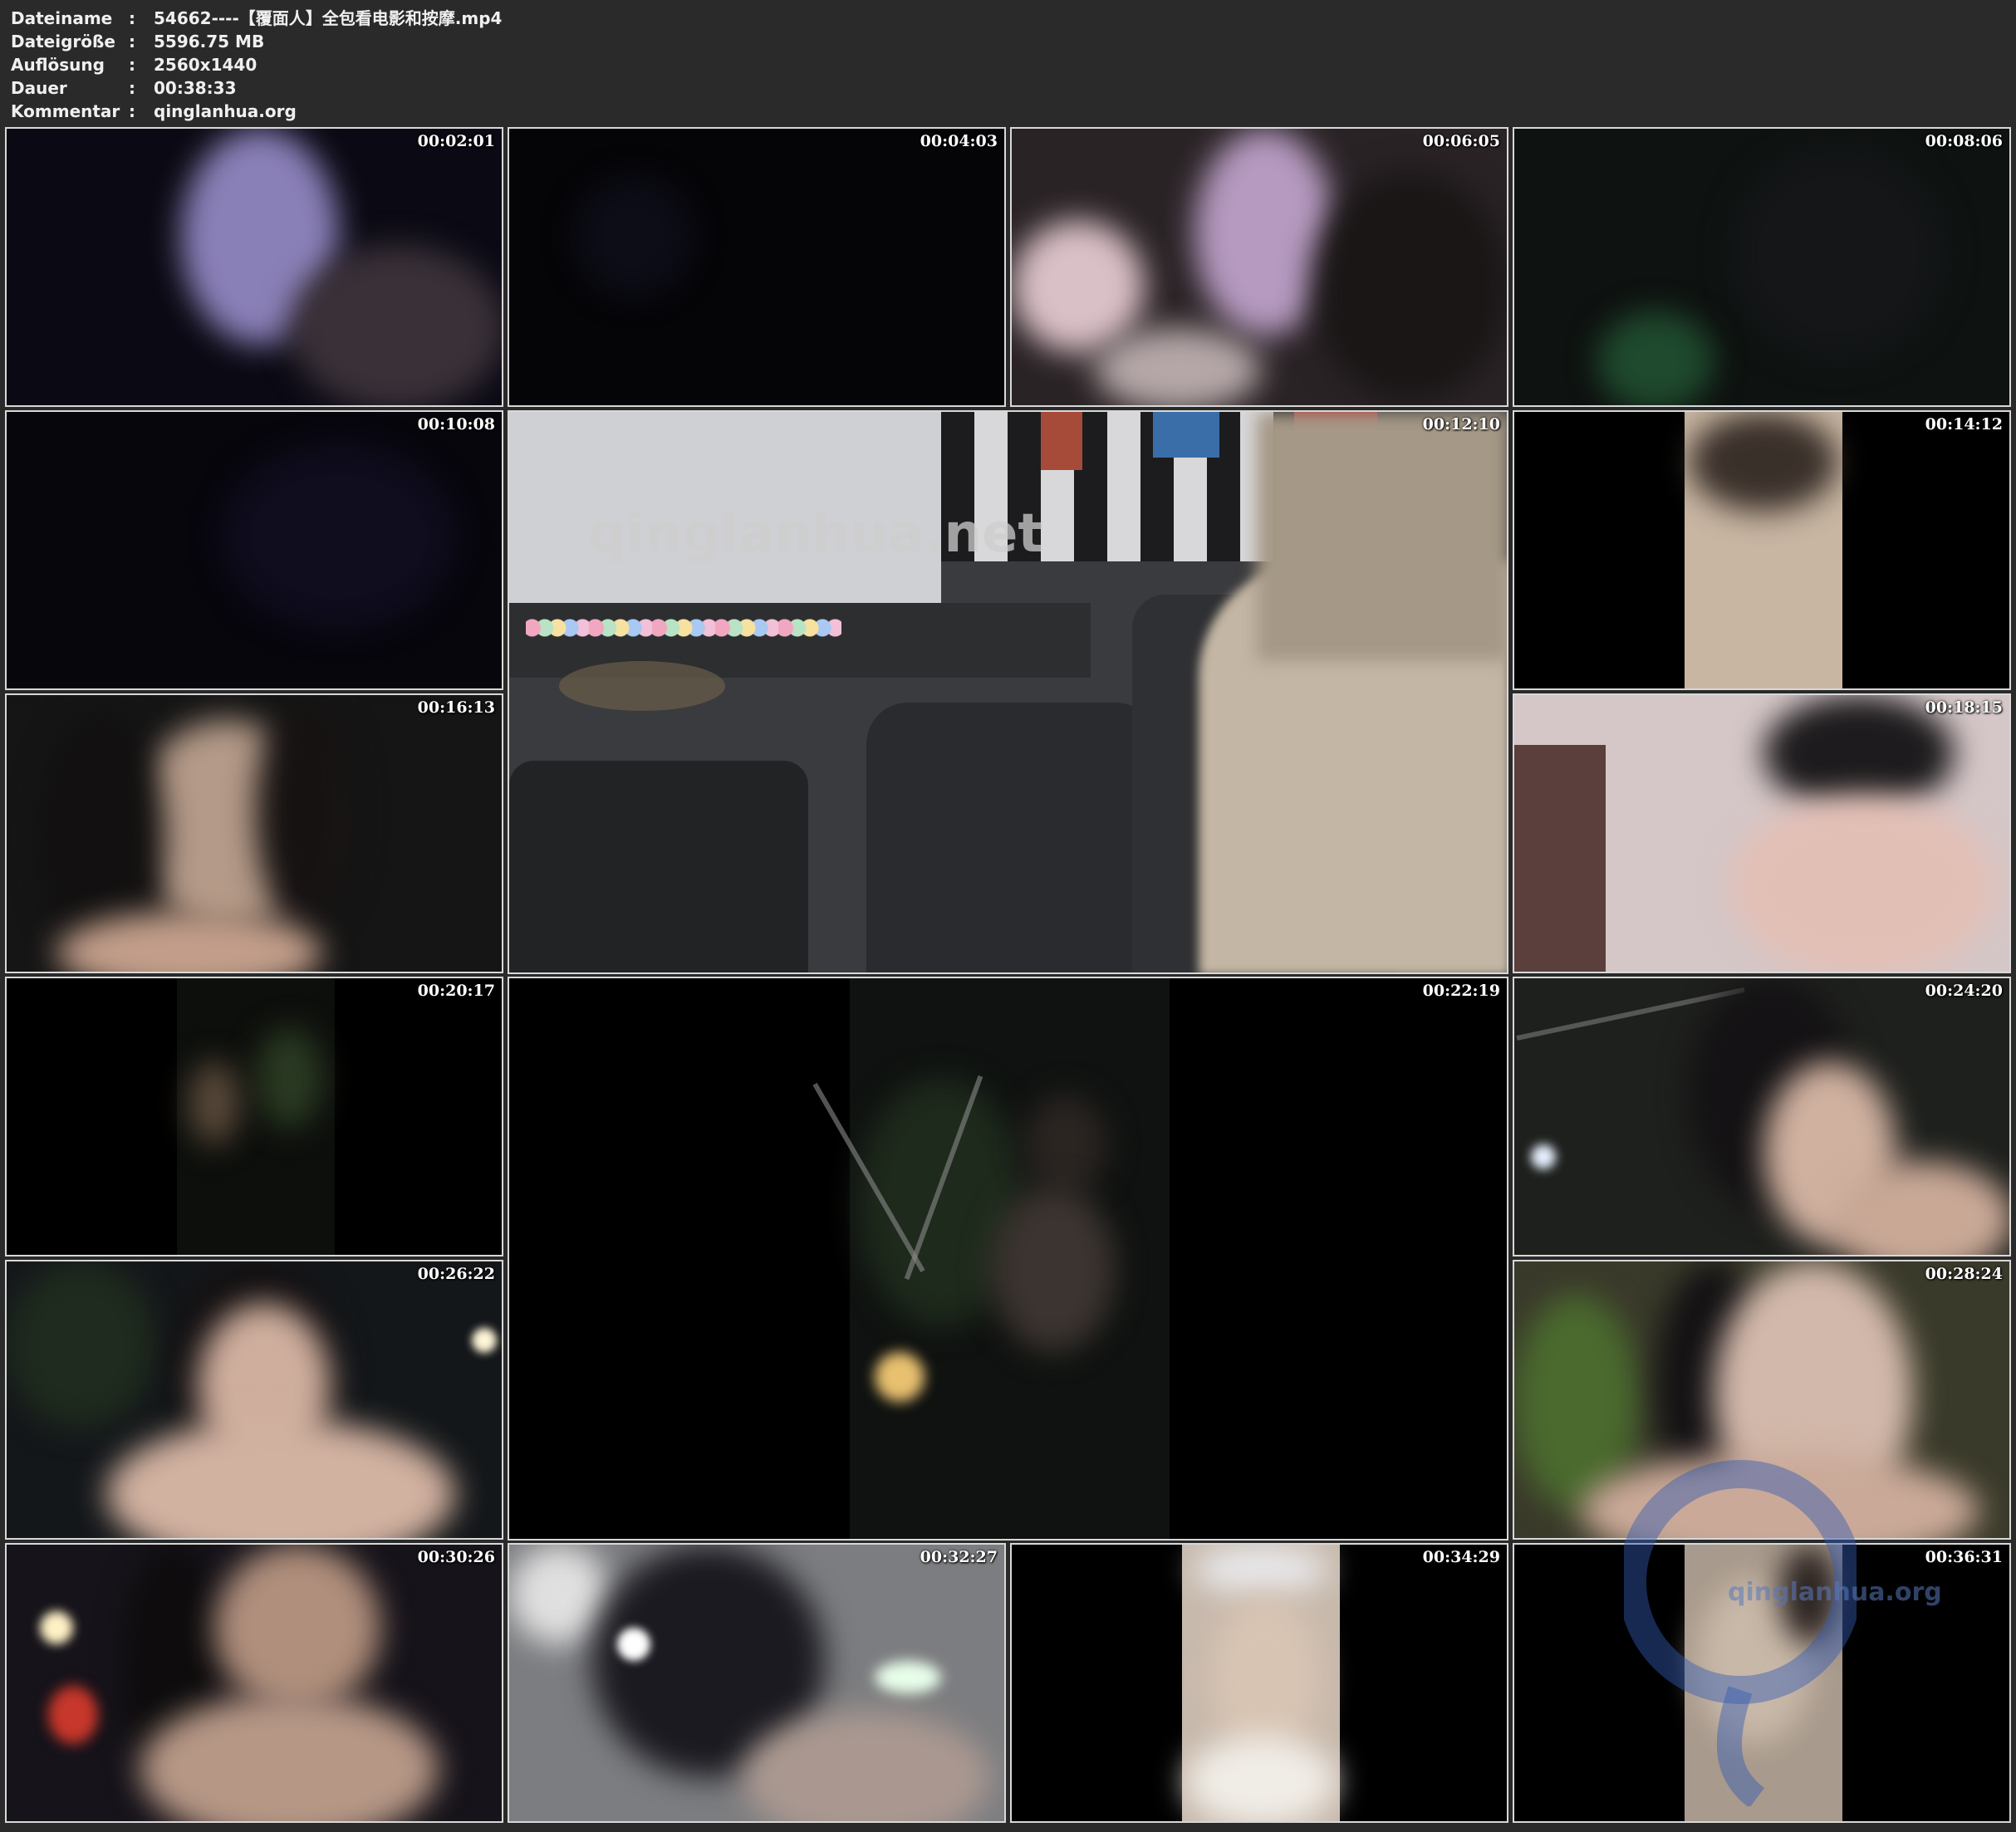  I want to click on video-thumbnail: 00:16:13, so click(254, 833).